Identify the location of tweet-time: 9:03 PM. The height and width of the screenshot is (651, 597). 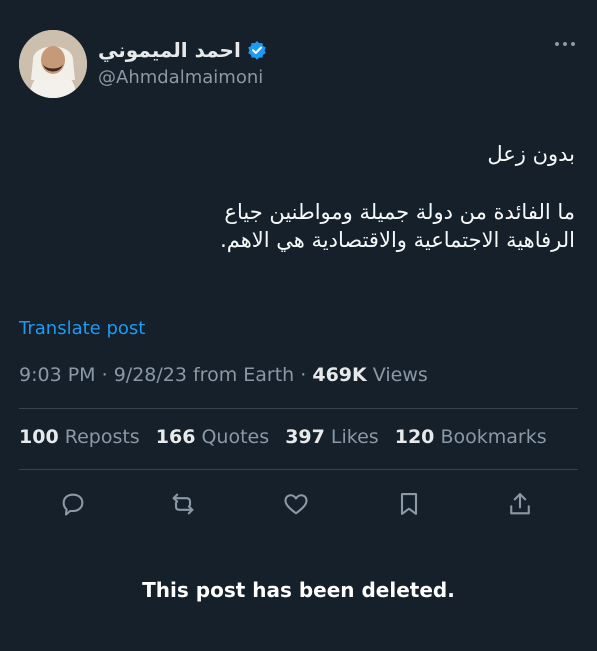
(57, 375).